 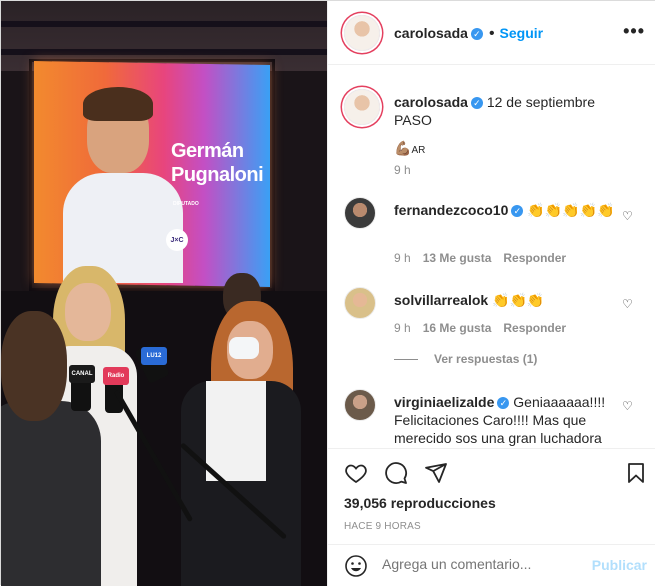 I want to click on more-options-icon: •••, so click(x=634, y=31).